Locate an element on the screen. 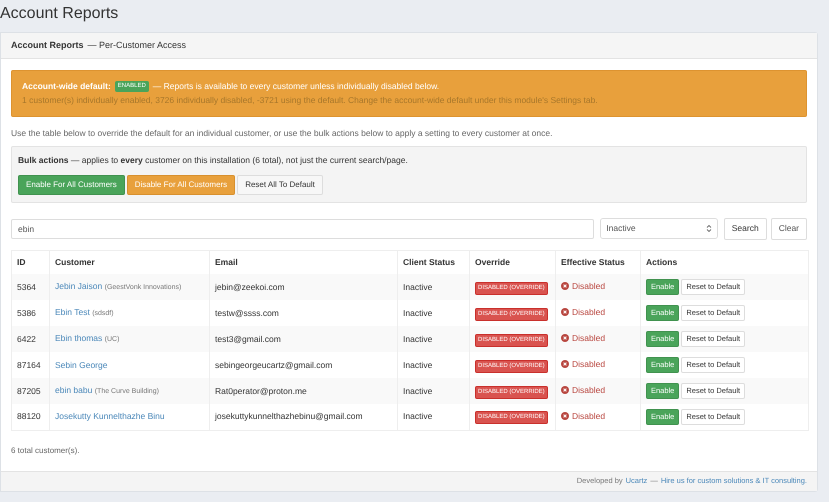  customer-link: Josekutty Kunnelthazhe Binu is located at coordinates (110, 416).